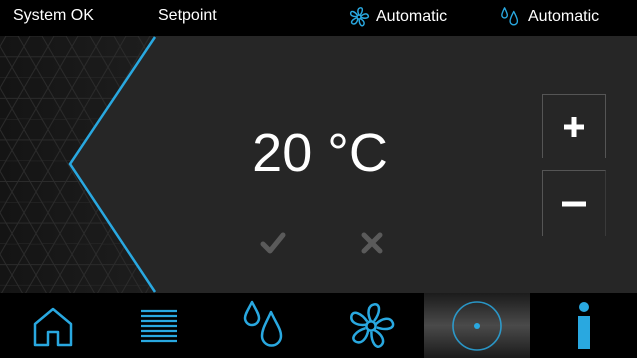 This screenshot has width=637, height=358. I want to click on nav-humidity-button, so click(265, 325).